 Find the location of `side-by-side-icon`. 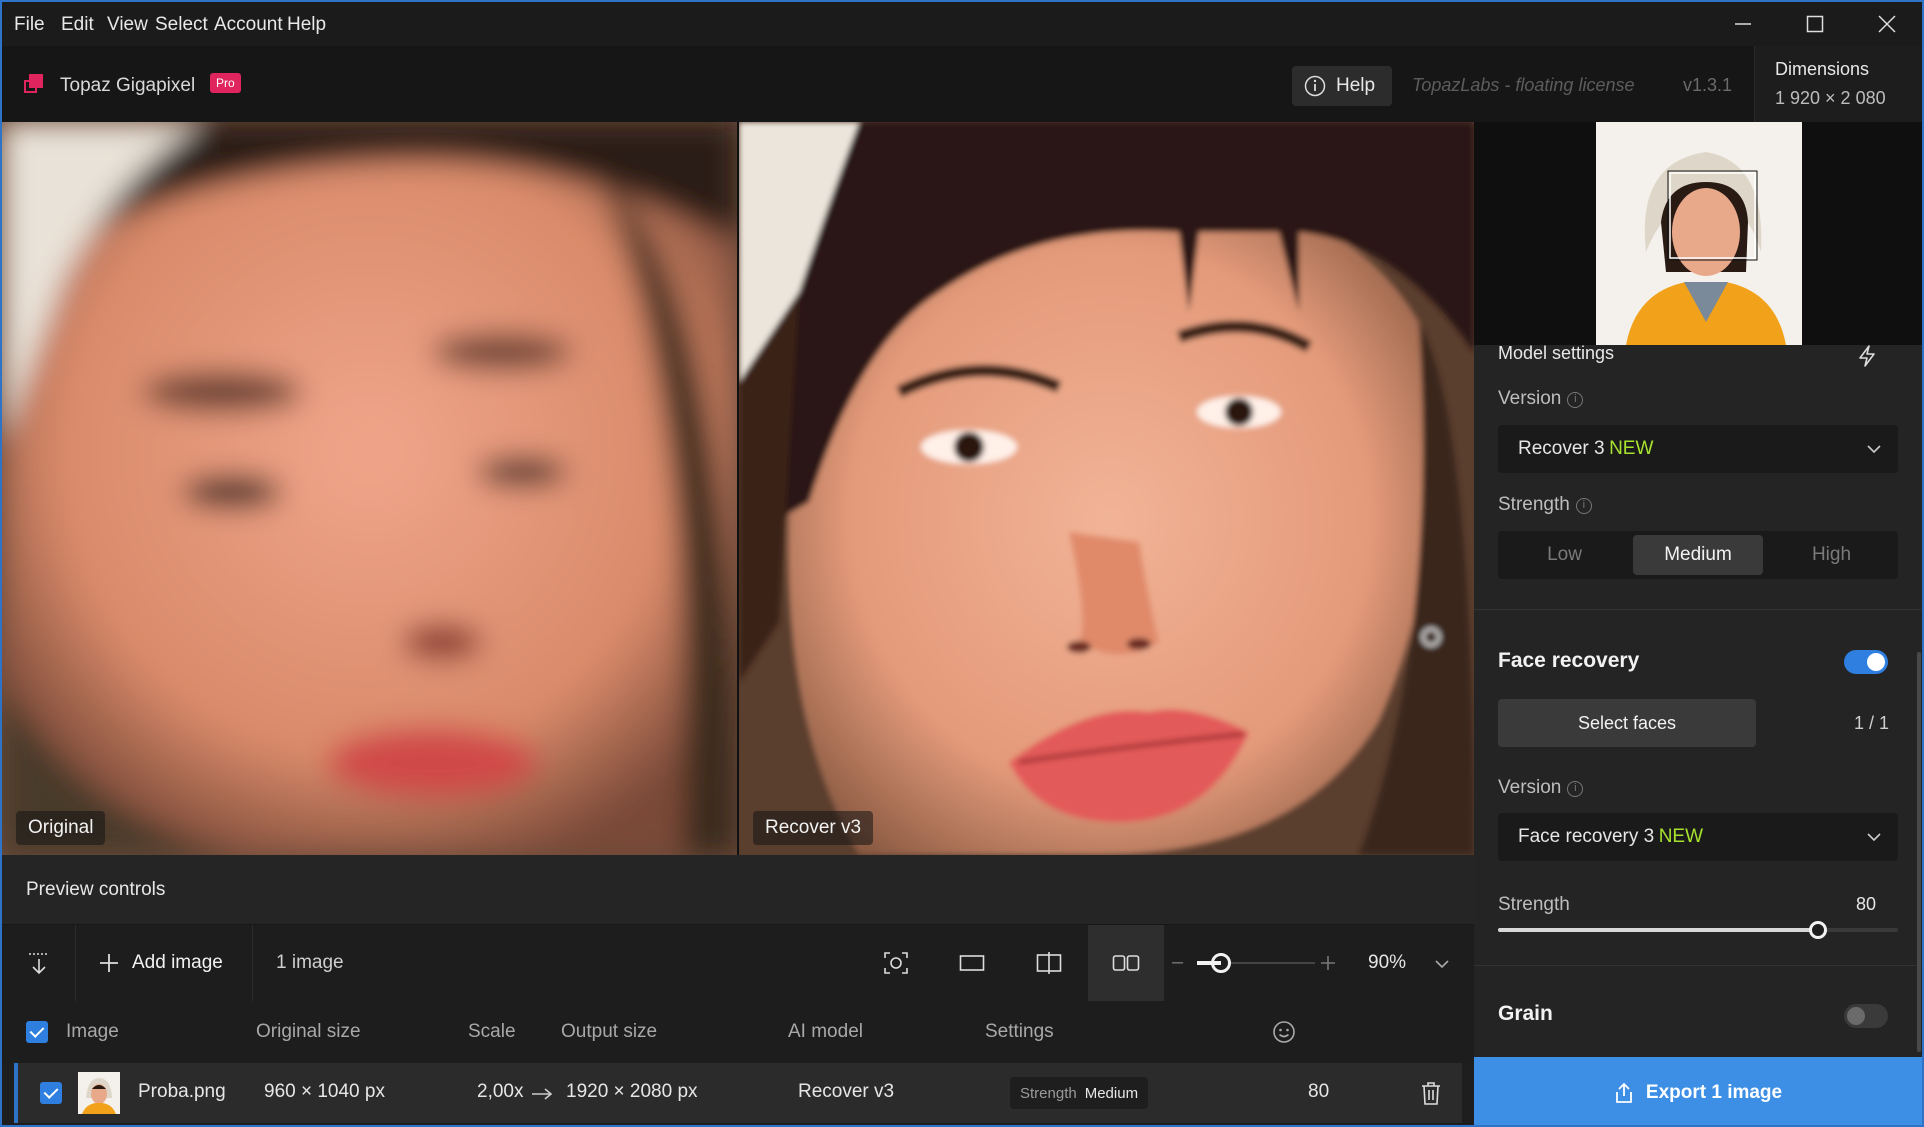

side-by-side-icon is located at coordinates (1126, 963).